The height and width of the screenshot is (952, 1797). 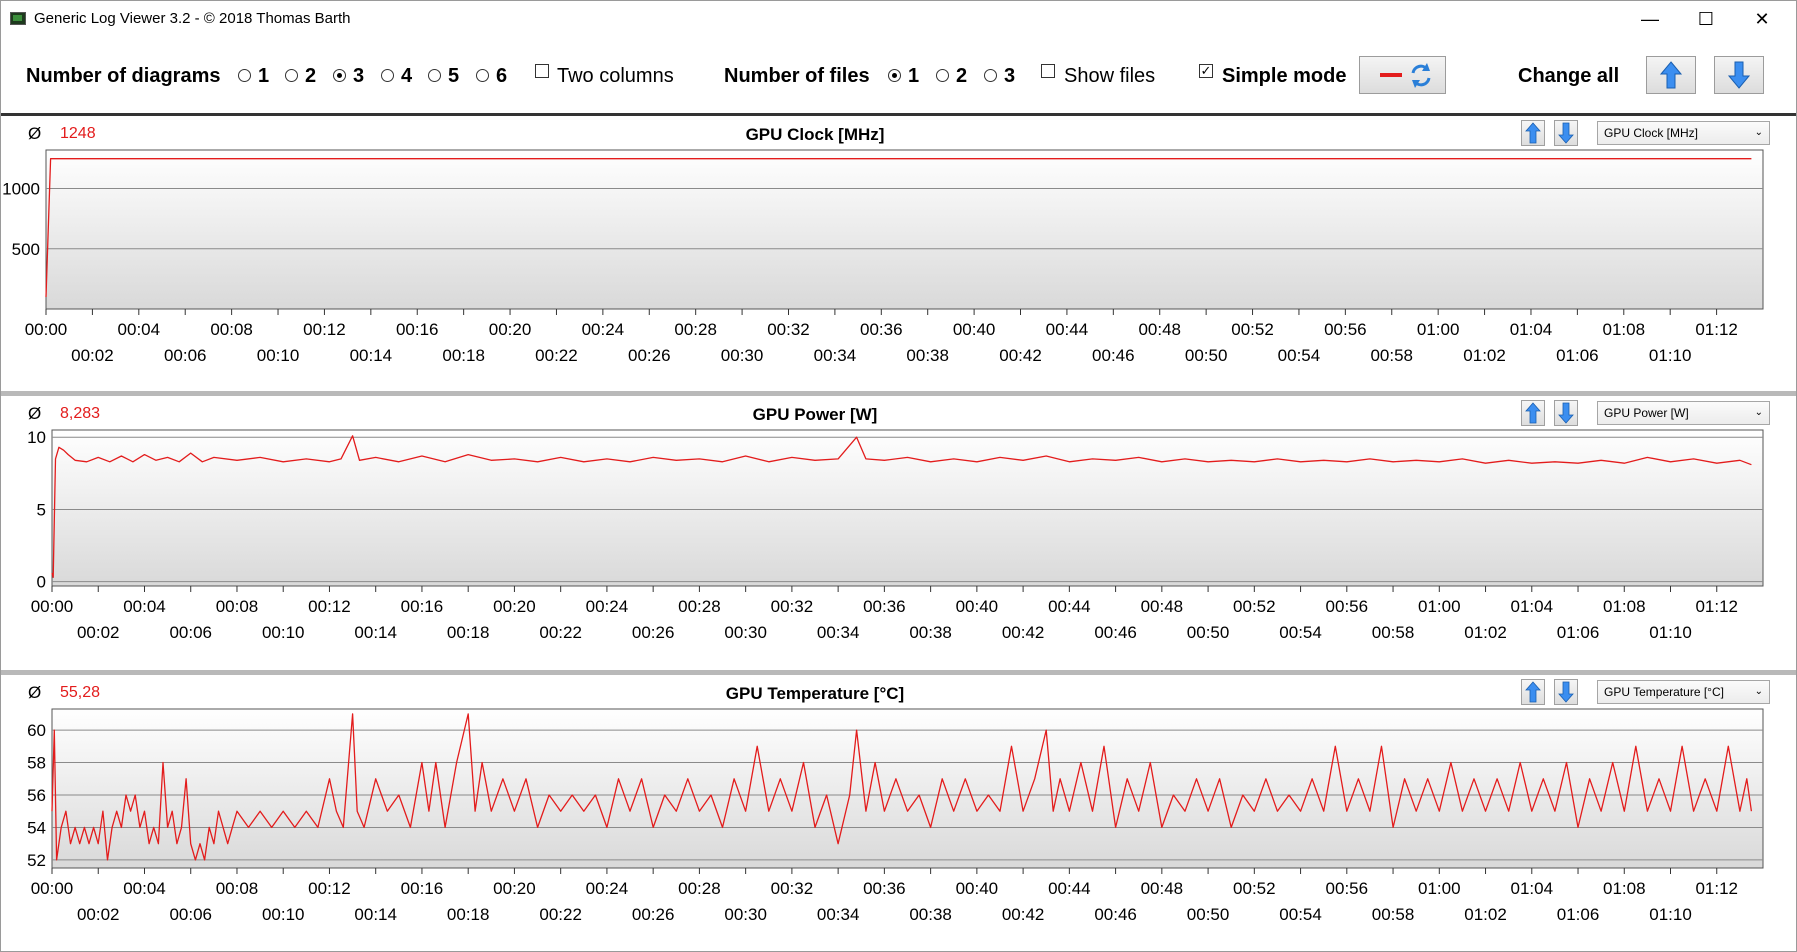 What do you see at coordinates (21, 189) in the screenshot?
I see `y-tick-label: 1000` at bounding box center [21, 189].